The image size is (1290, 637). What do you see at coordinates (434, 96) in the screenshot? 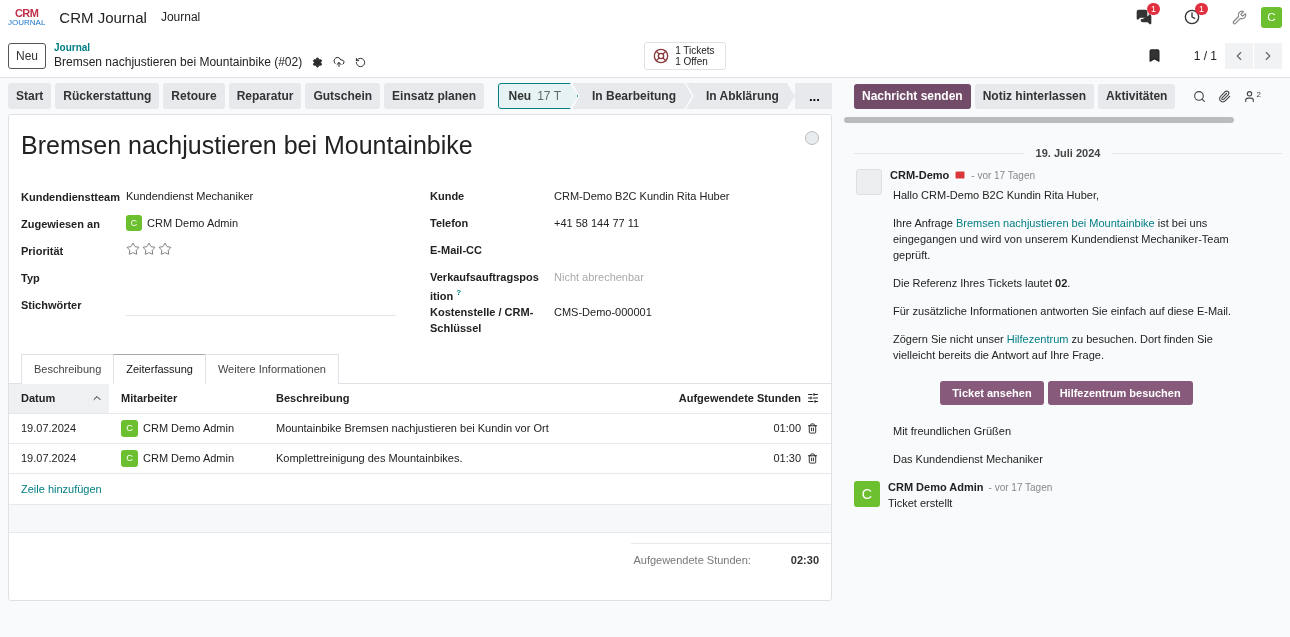
I see `action-button: Einsatz planen` at bounding box center [434, 96].